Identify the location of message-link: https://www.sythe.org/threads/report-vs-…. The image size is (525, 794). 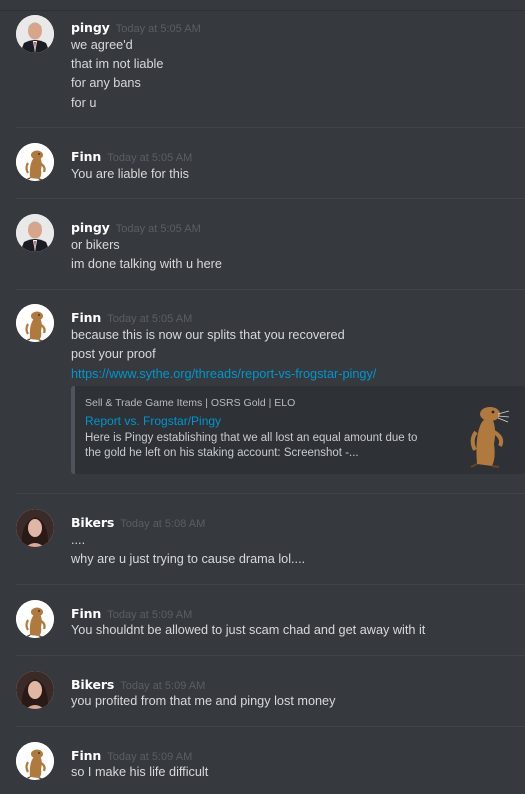
(223, 374).